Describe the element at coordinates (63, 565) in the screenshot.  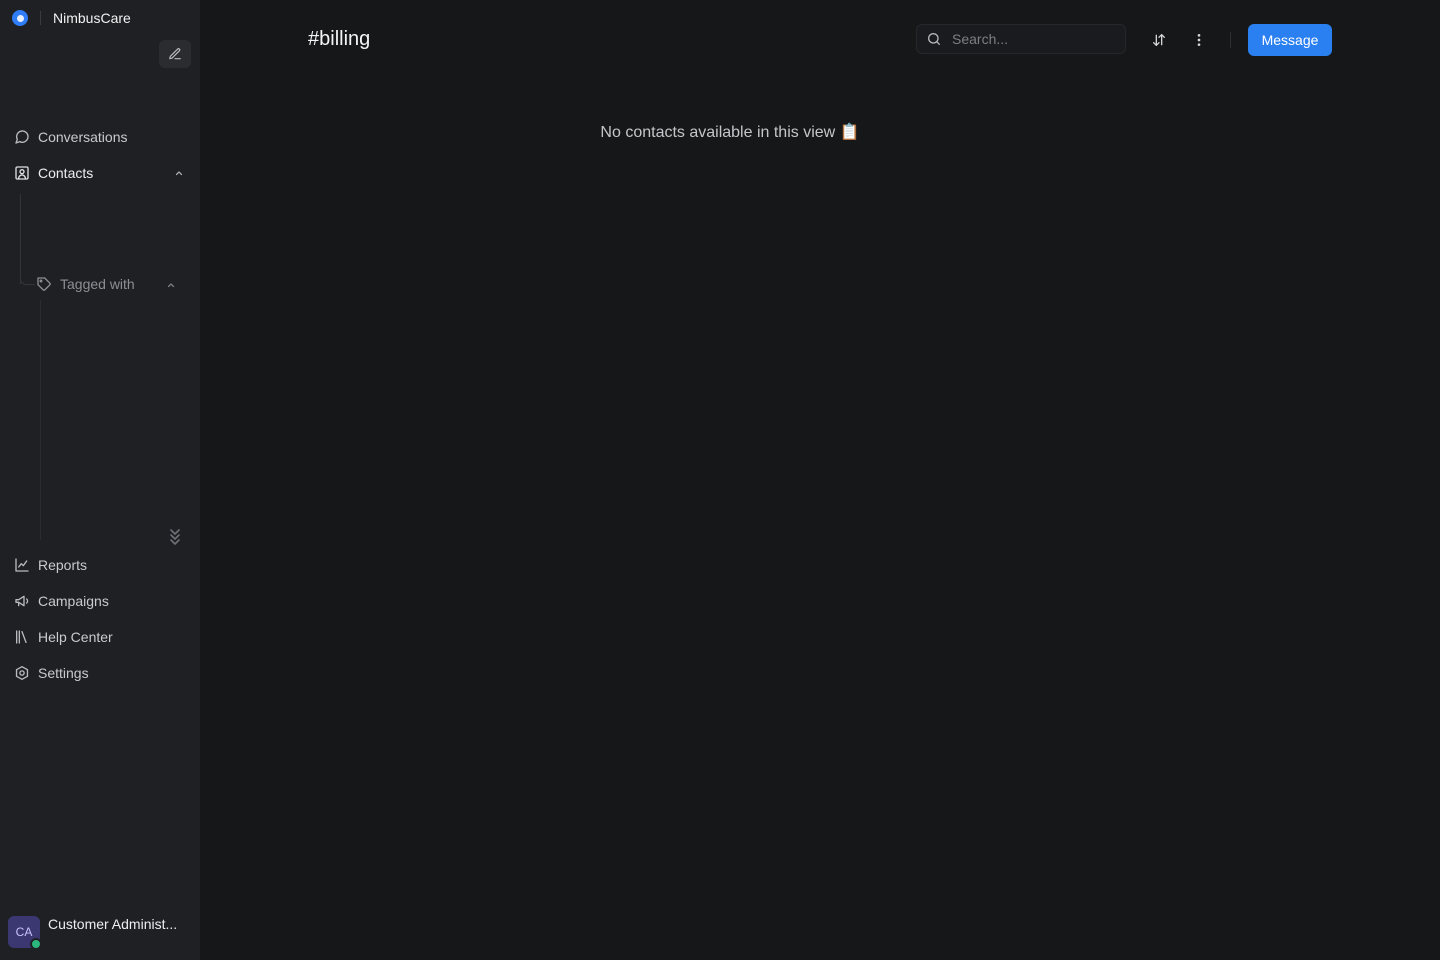
I see `sidebar-item-label: Reports` at that location.